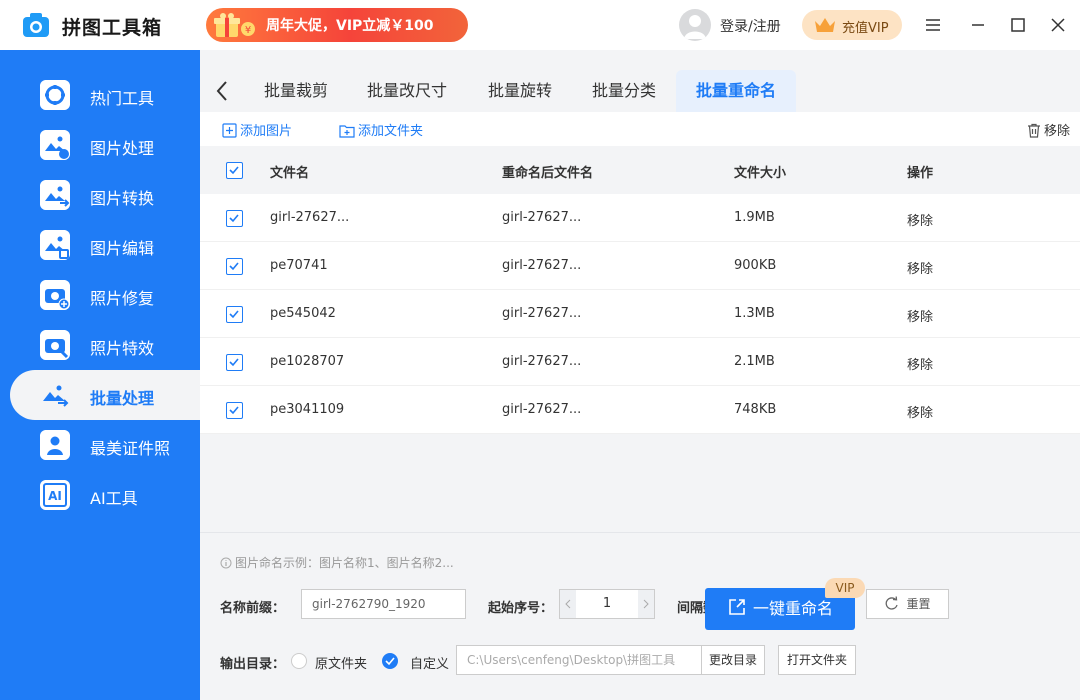 The image size is (1080, 700). Describe the element at coordinates (825, 25) in the screenshot. I see `crown-icon` at that location.